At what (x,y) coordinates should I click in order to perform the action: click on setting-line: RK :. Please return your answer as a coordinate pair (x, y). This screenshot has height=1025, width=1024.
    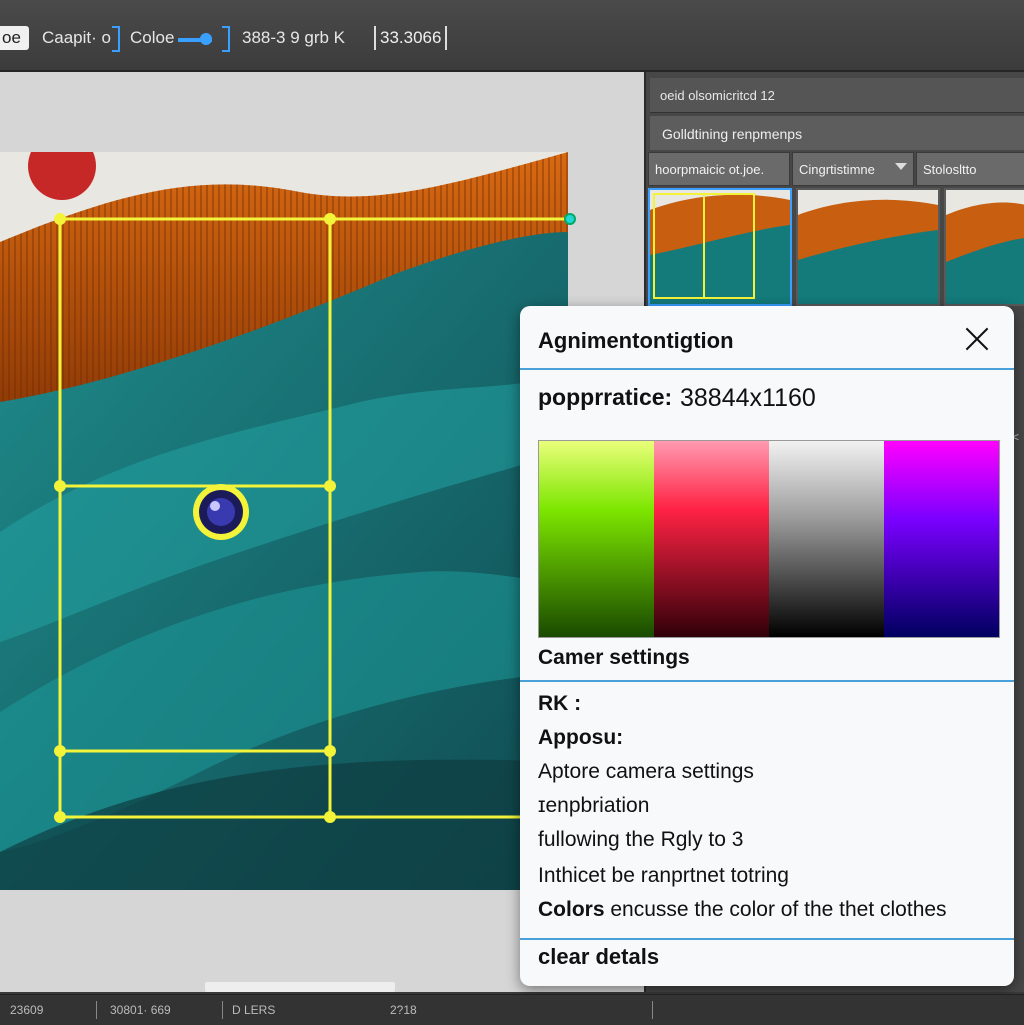
    Looking at the image, I should click on (560, 703).